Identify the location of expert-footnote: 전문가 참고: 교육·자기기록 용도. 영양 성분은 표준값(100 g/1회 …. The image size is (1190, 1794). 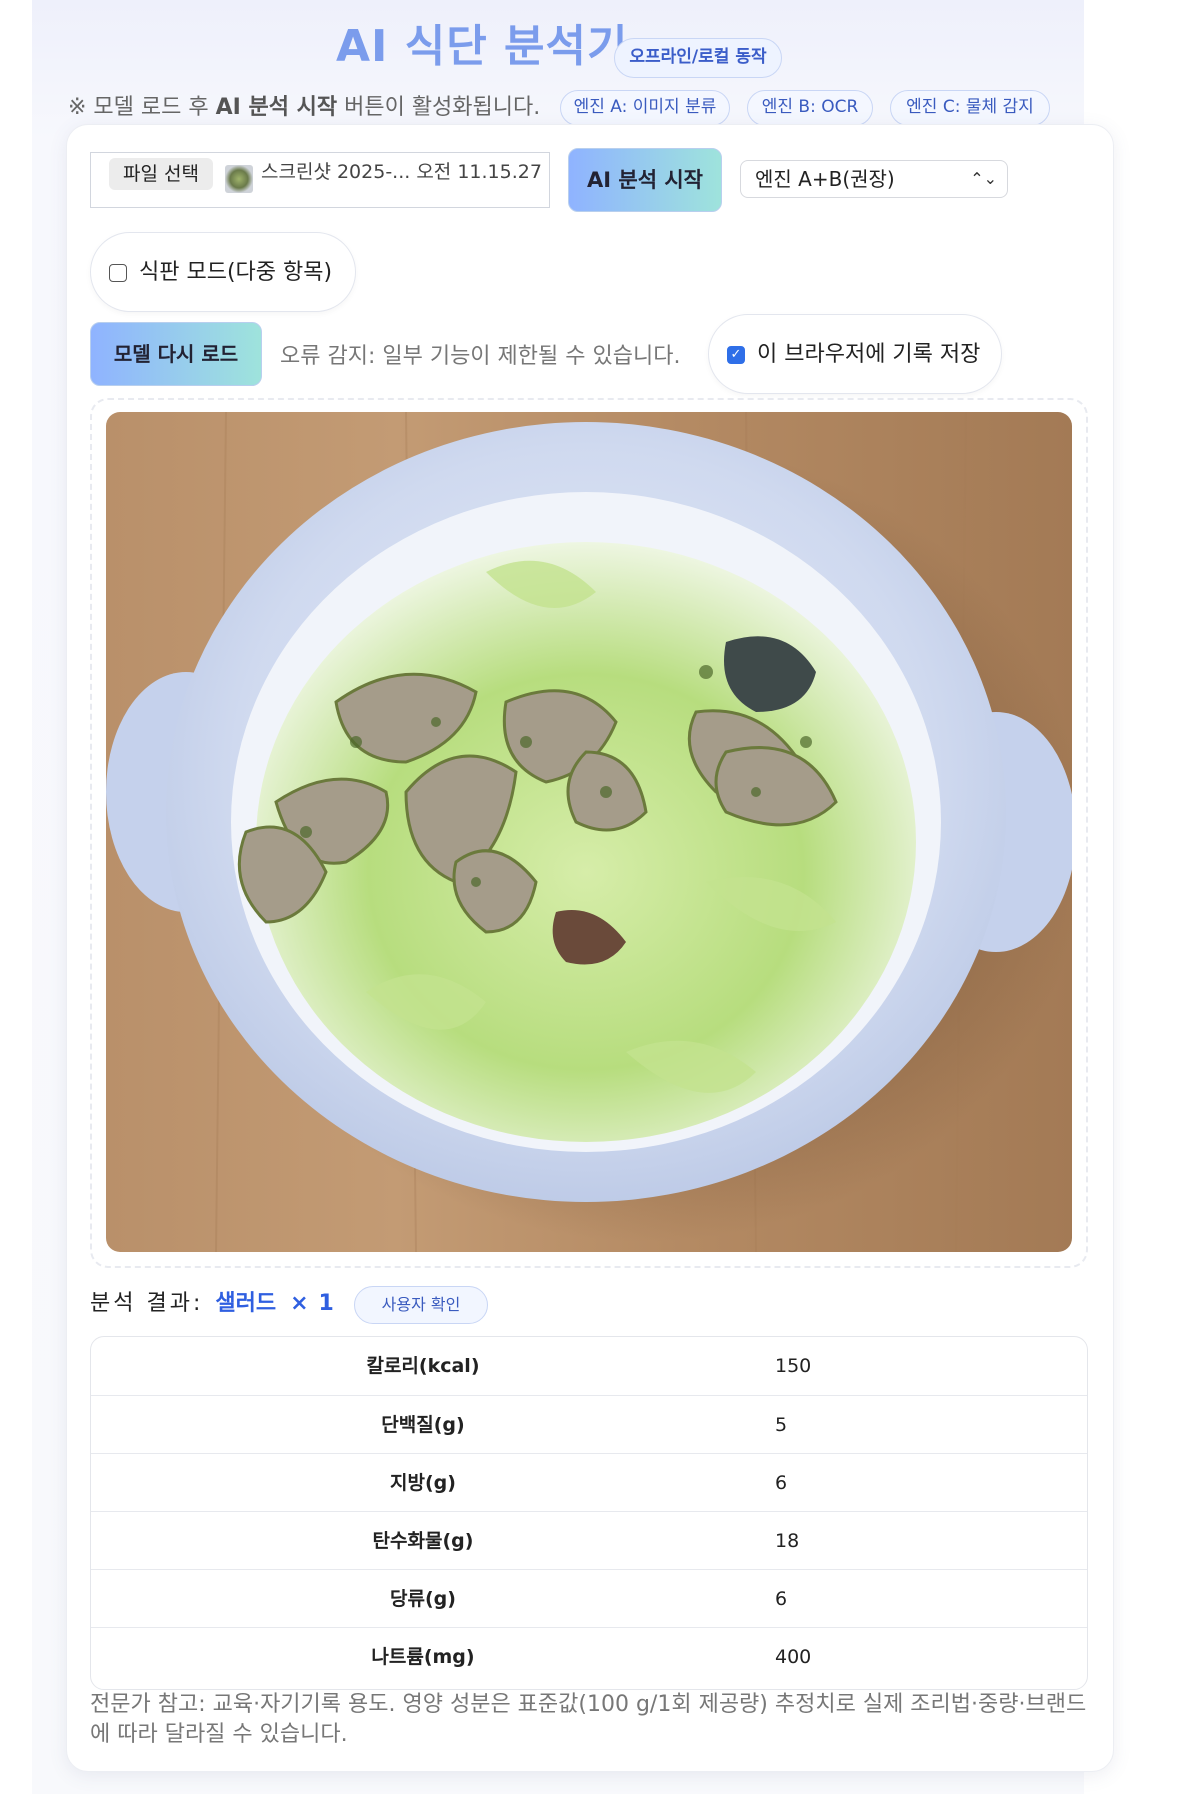
(588, 1719).